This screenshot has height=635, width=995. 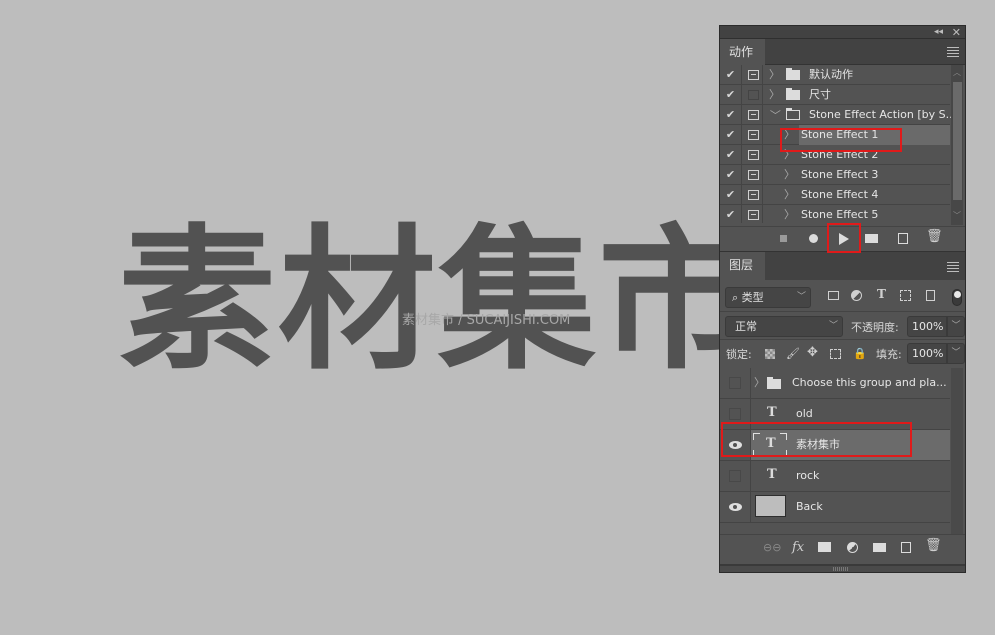 What do you see at coordinates (879, 547) in the screenshot?
I see `new-group-icon` at bounding box center [879, 547].